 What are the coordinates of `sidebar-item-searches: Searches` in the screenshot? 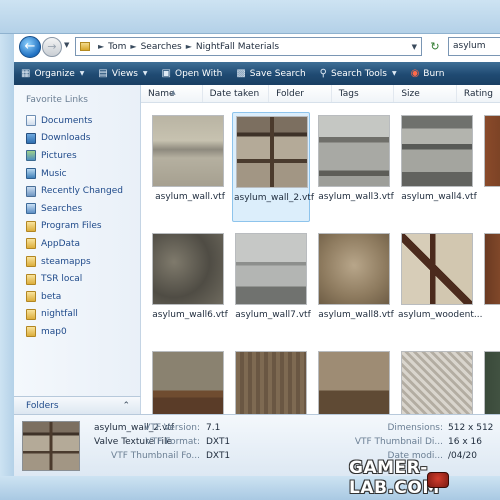 It's located at (74, 209).